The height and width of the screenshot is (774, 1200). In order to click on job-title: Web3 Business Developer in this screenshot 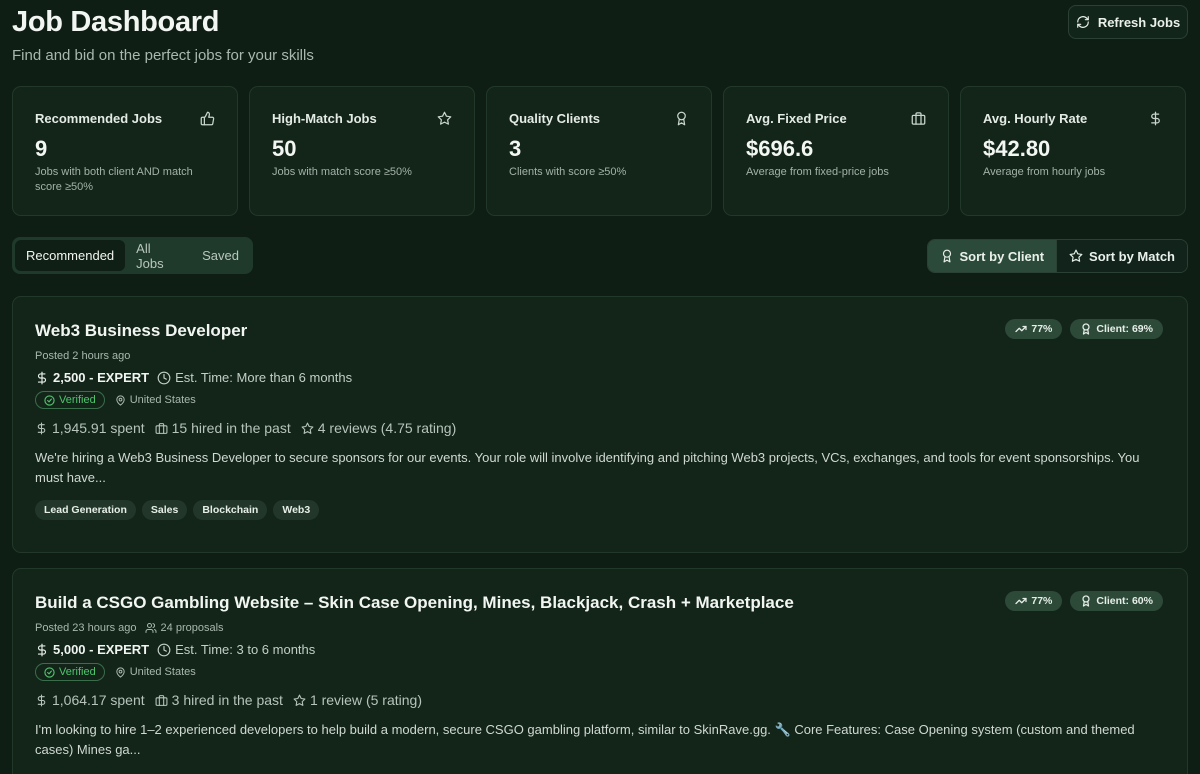, I will do `click(600, 331)`.